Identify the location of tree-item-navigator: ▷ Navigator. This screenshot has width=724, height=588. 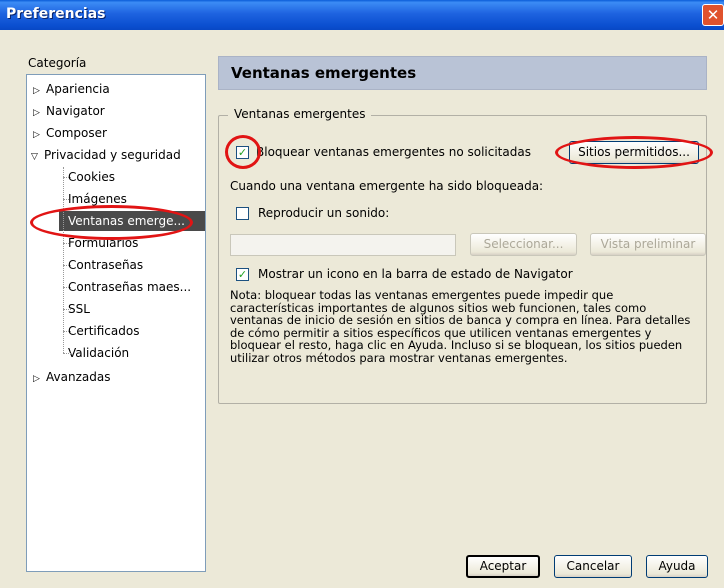
(69, 111).